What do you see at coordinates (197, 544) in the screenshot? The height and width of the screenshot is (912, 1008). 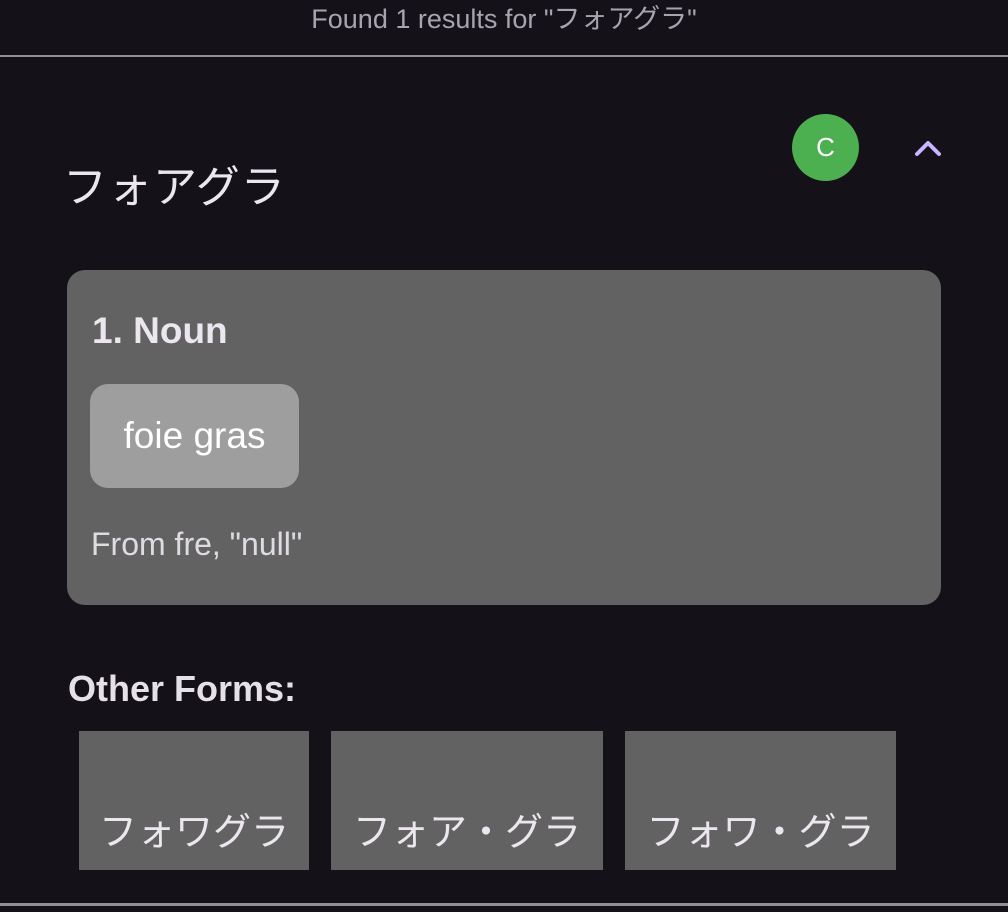 I see `source-note: From fre, "null"` at bounding box center [197, 544].